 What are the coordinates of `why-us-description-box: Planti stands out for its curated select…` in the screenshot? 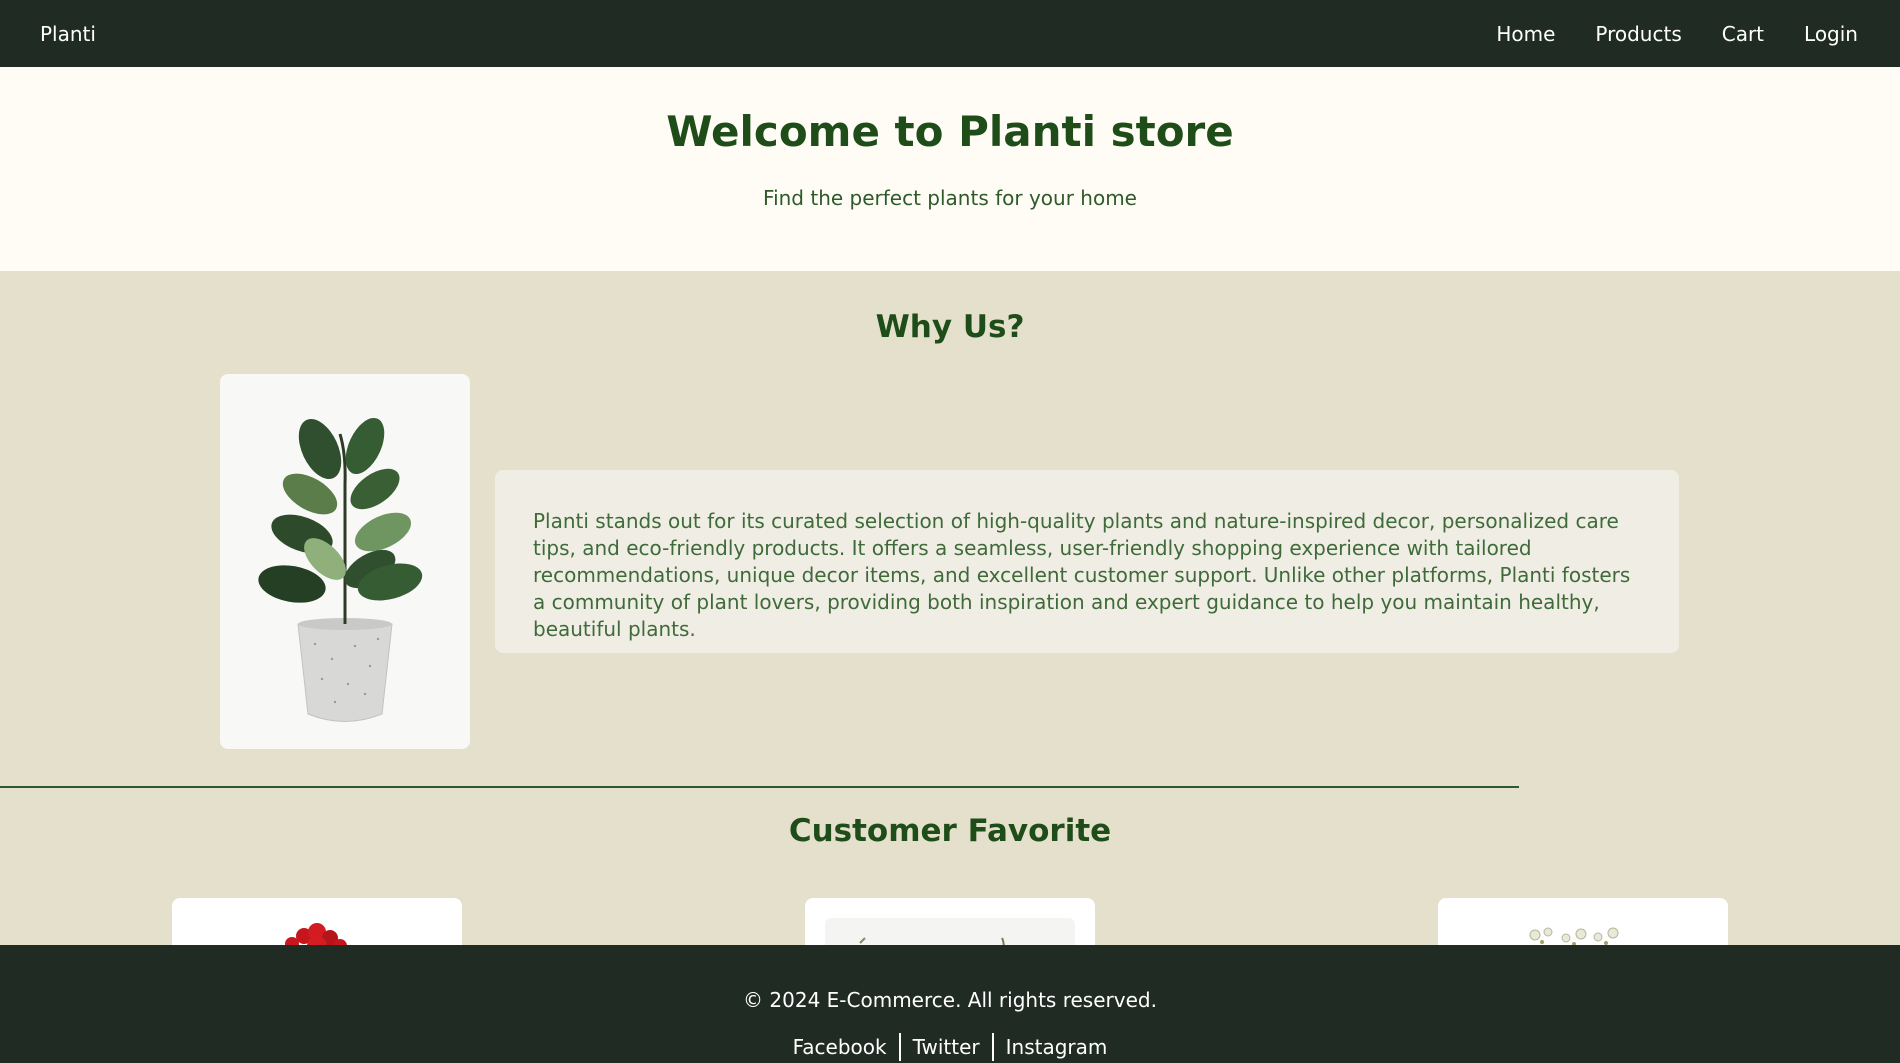 It's located at (1087, 561).